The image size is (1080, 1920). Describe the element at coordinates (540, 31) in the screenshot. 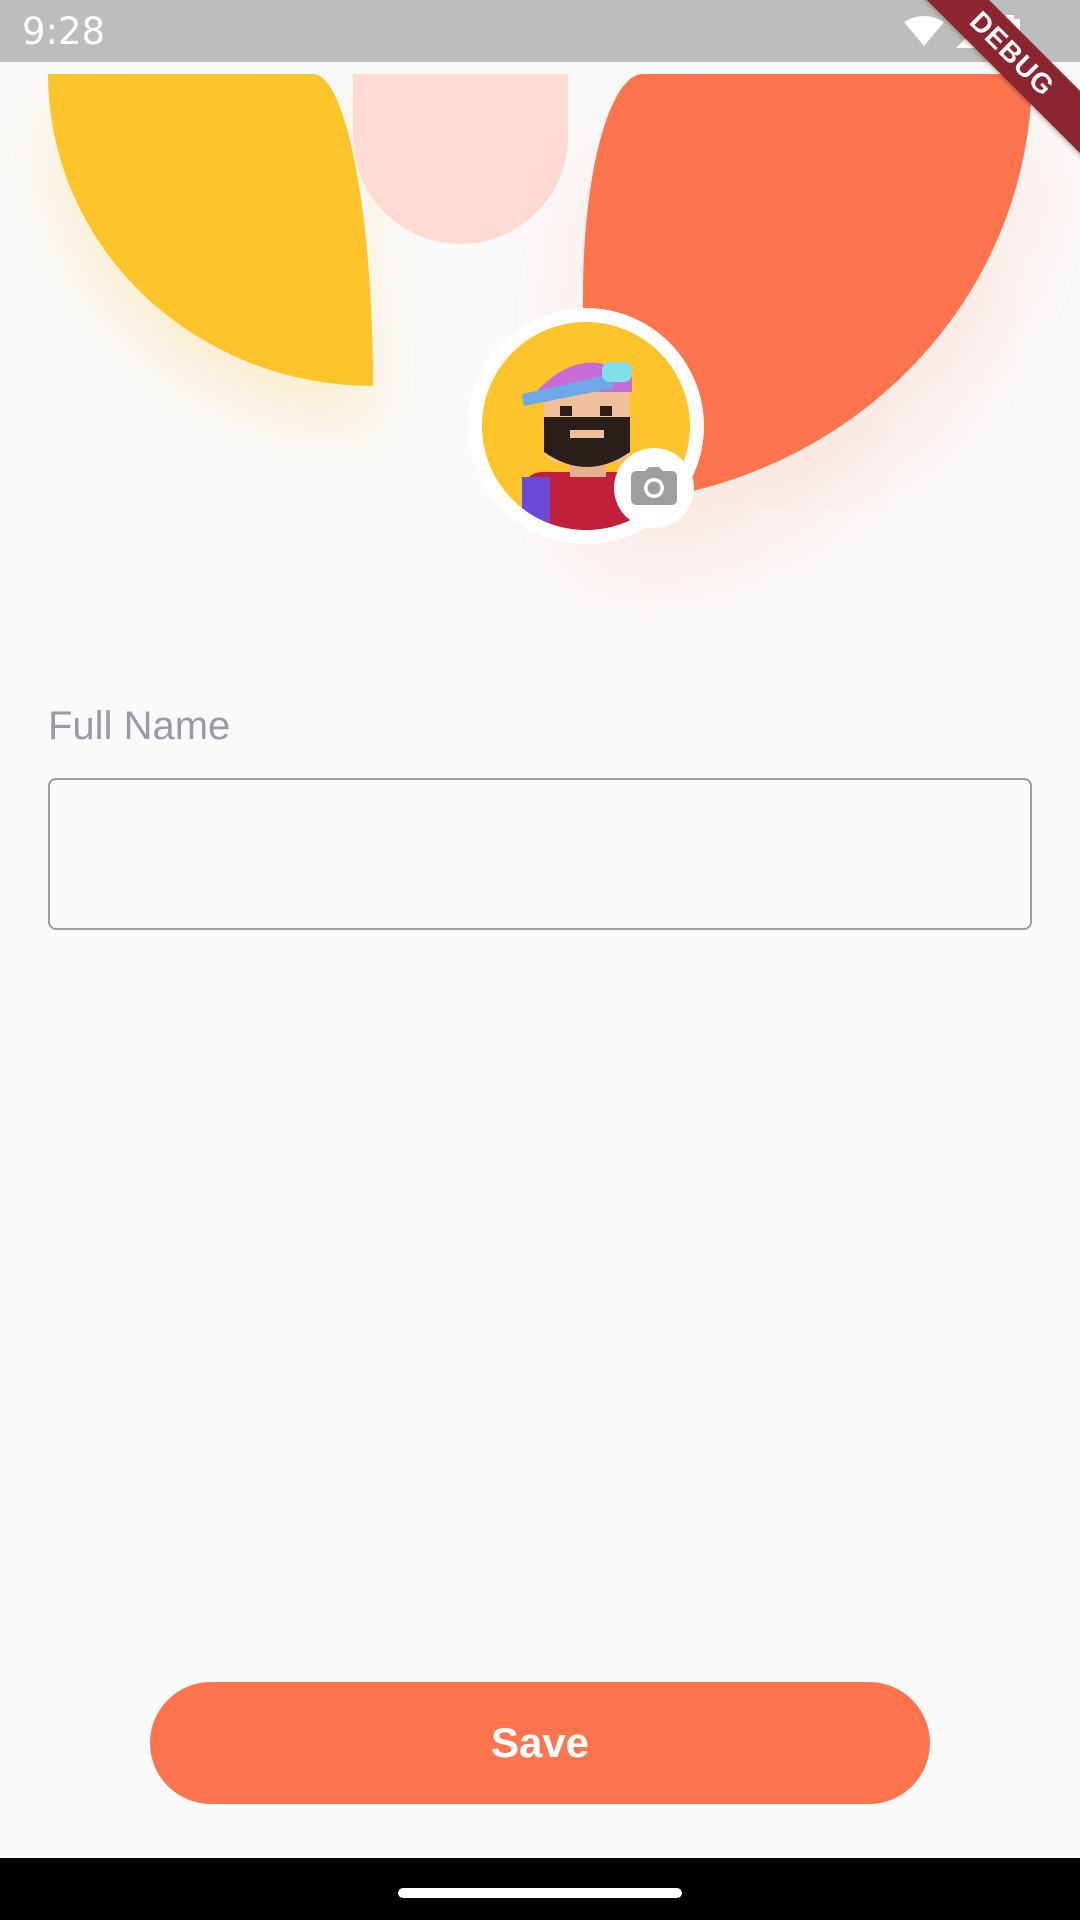

I see `status-bar: 9:28` at that location.